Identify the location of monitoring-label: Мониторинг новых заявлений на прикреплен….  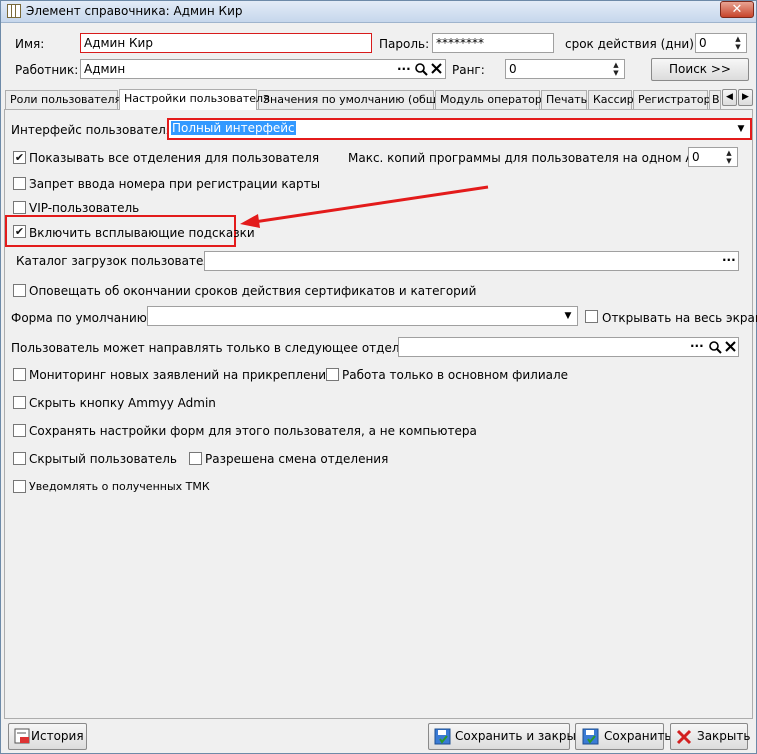
(181, 375).